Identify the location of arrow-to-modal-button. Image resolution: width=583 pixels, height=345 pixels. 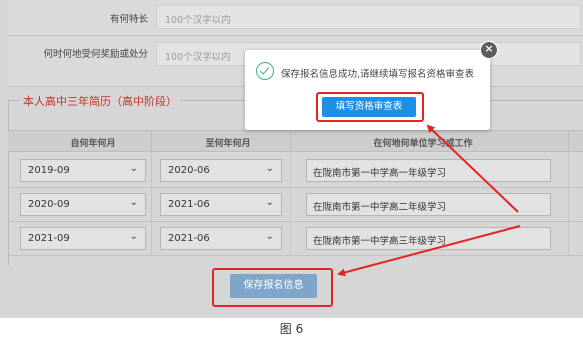
(472, 168).